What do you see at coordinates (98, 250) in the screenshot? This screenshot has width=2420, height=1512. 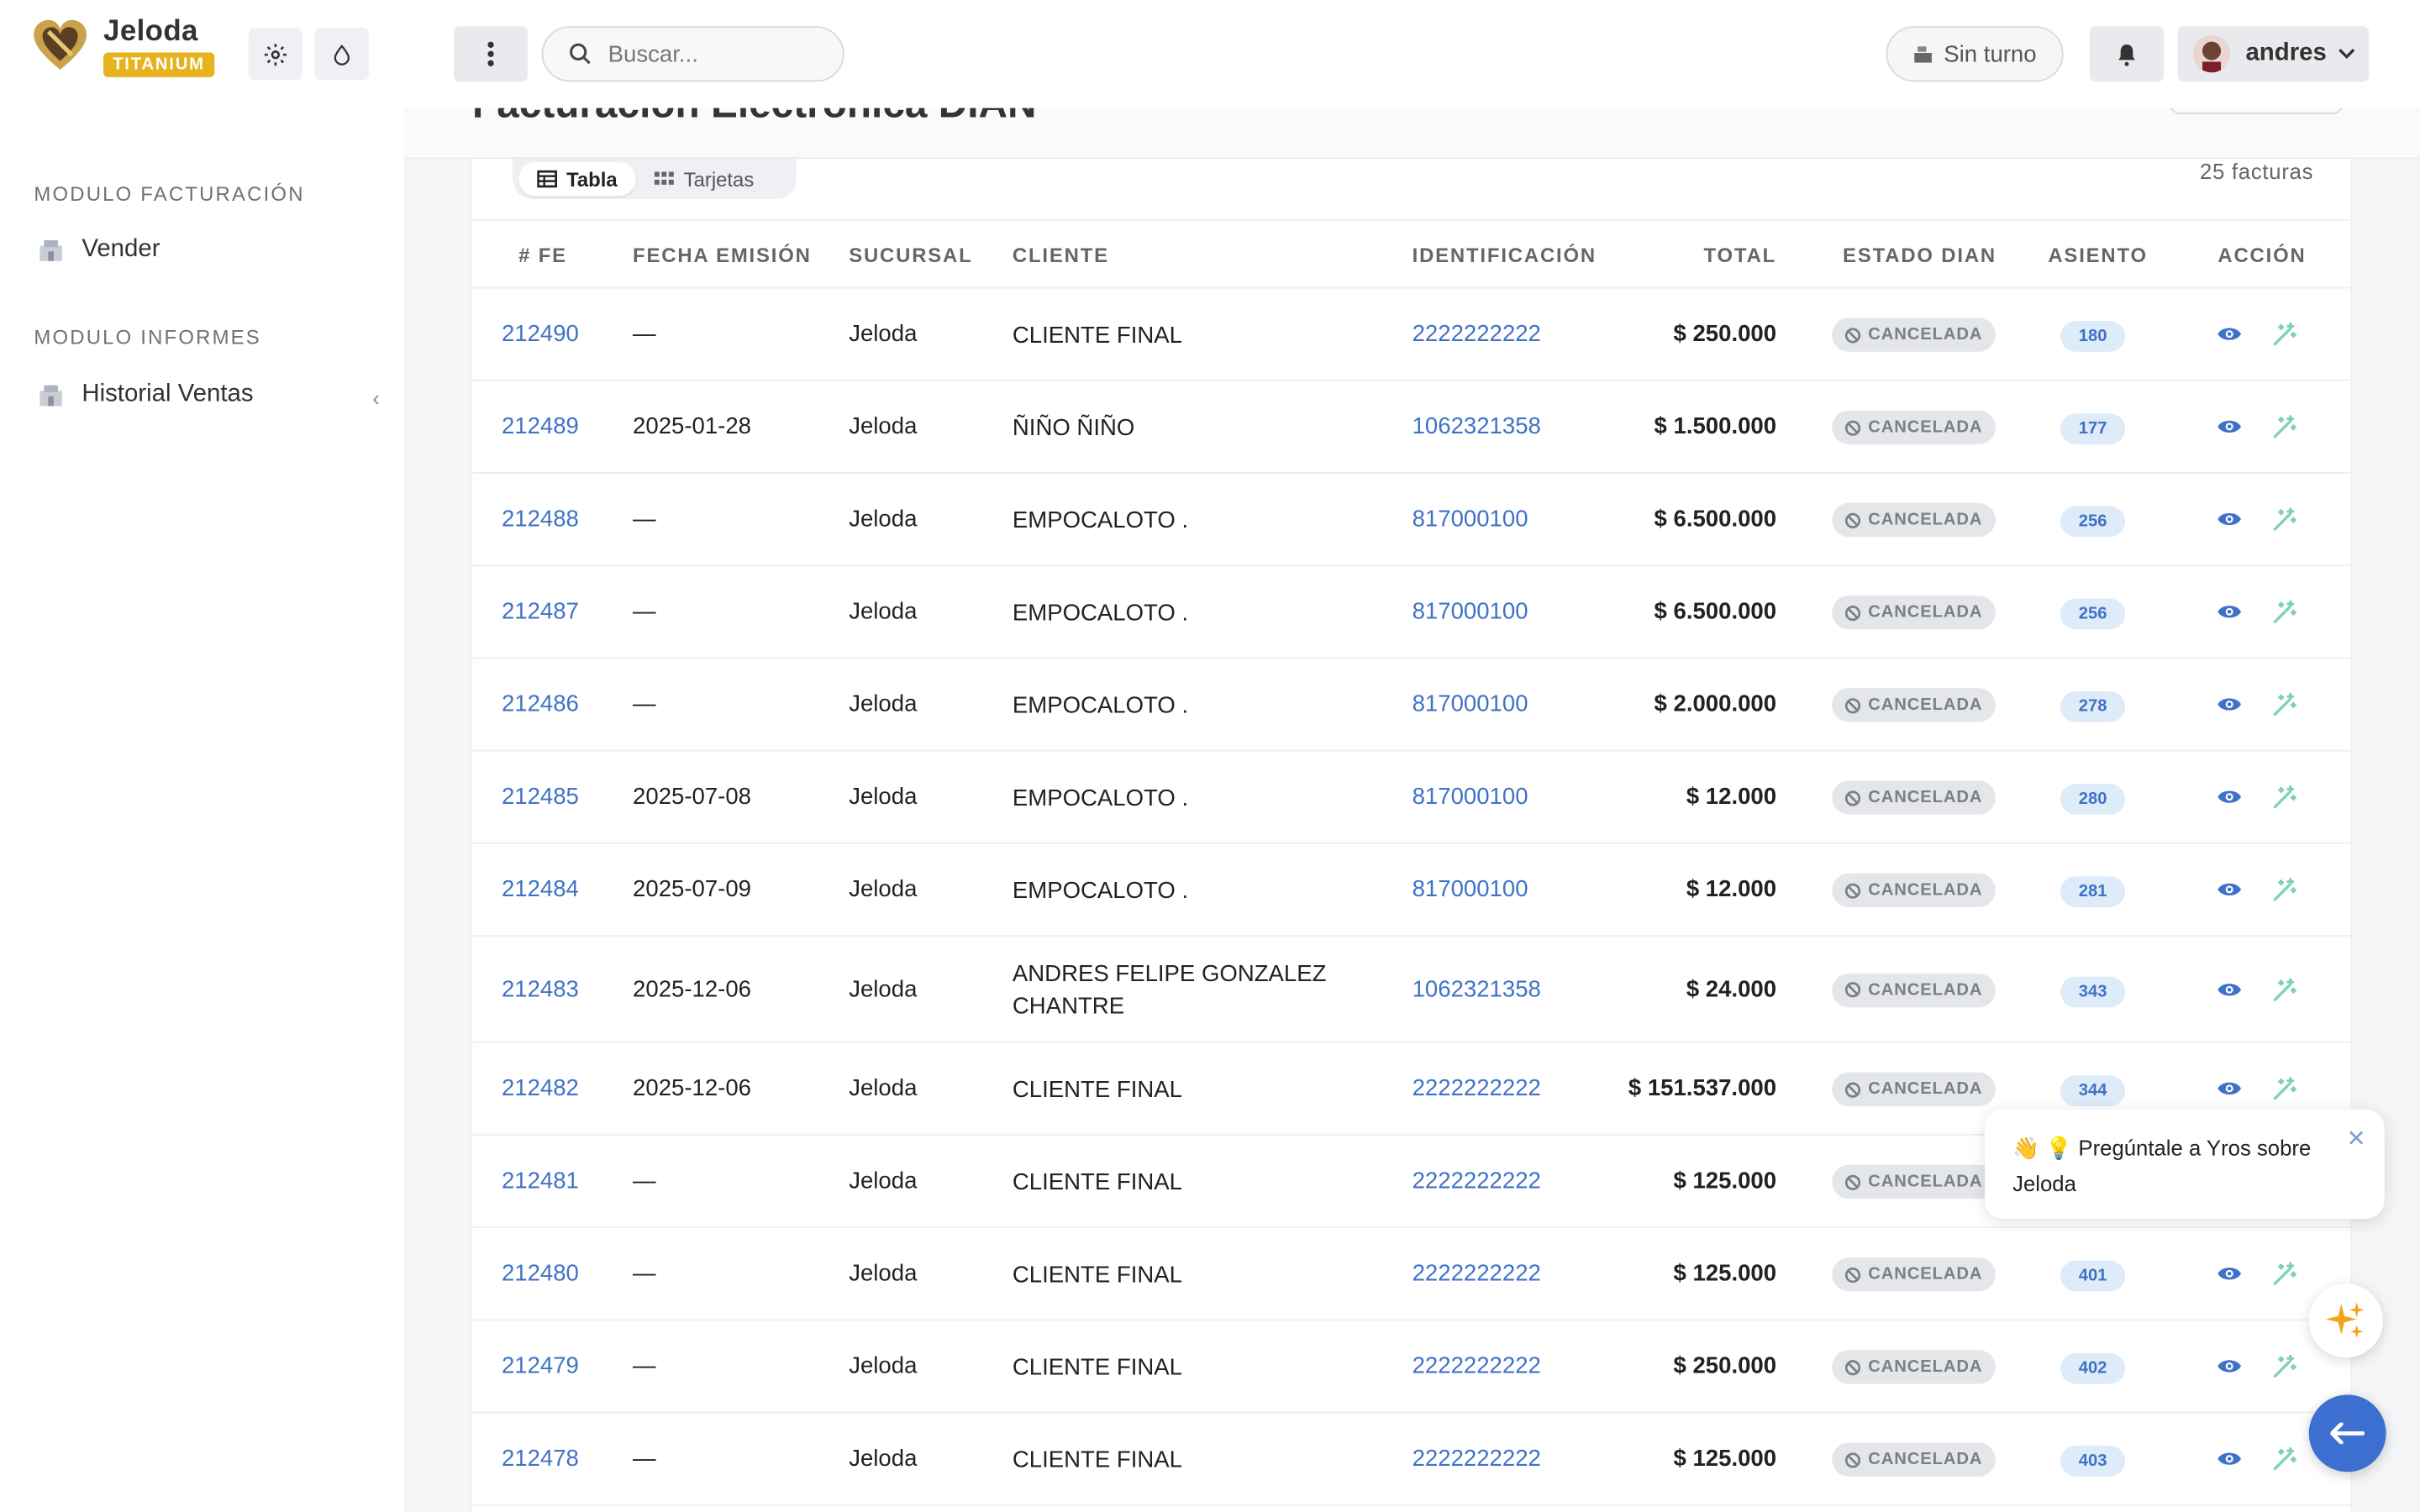 I see `sidebar-item-vender: Vender` at bounding box center [98, 250].